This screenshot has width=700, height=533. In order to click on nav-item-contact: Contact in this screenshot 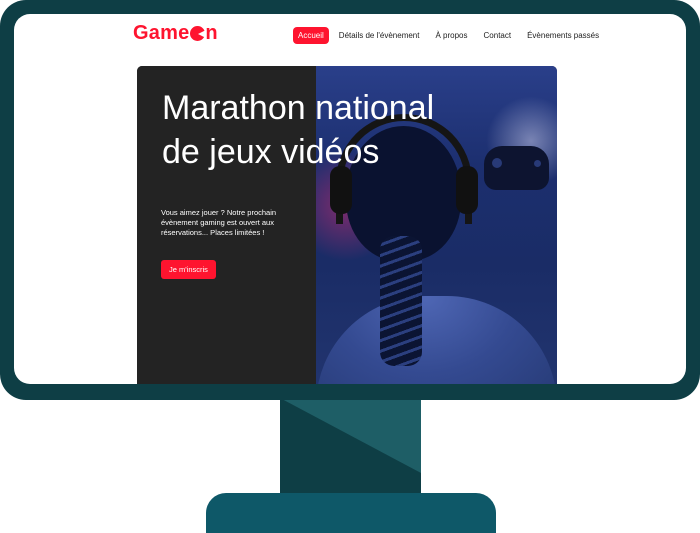, I will do `click(498, 35)`.